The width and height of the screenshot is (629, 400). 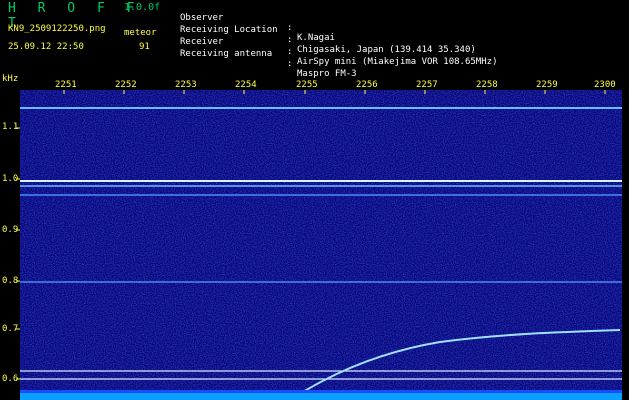 What do you see at coordinates (605, 85) in the screenshot?
I see `x-tick-label: 2300` at bounding box center [605, 85].